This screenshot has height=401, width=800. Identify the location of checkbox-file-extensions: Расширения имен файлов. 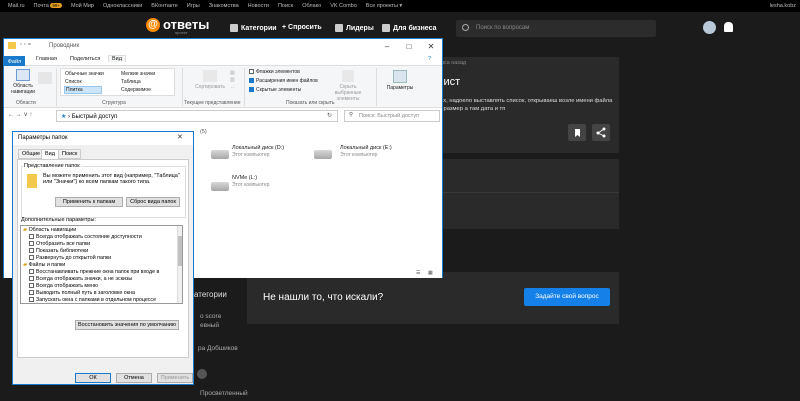
(283, 81).